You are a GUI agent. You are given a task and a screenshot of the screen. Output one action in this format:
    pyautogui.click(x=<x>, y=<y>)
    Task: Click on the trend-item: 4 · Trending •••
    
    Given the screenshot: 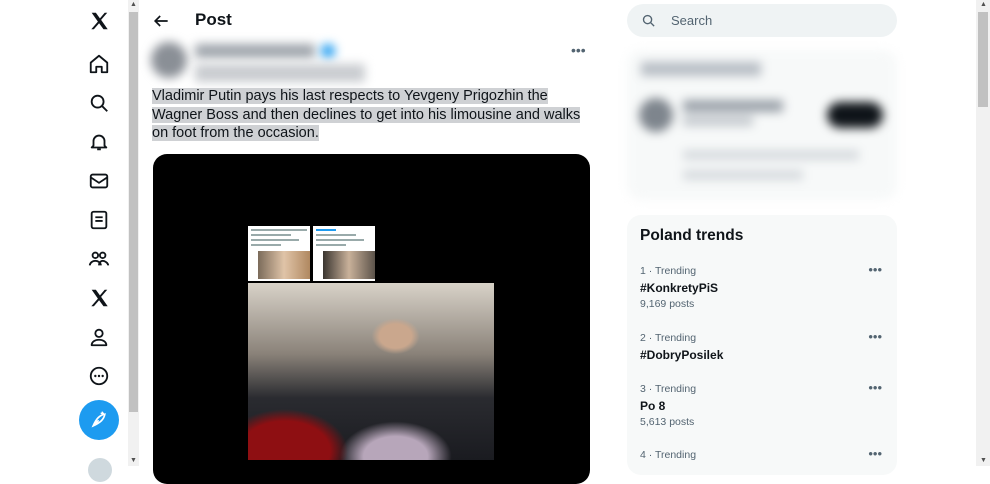 What is the action you would take?
    pyautogui.click(x=765, y=454)
    